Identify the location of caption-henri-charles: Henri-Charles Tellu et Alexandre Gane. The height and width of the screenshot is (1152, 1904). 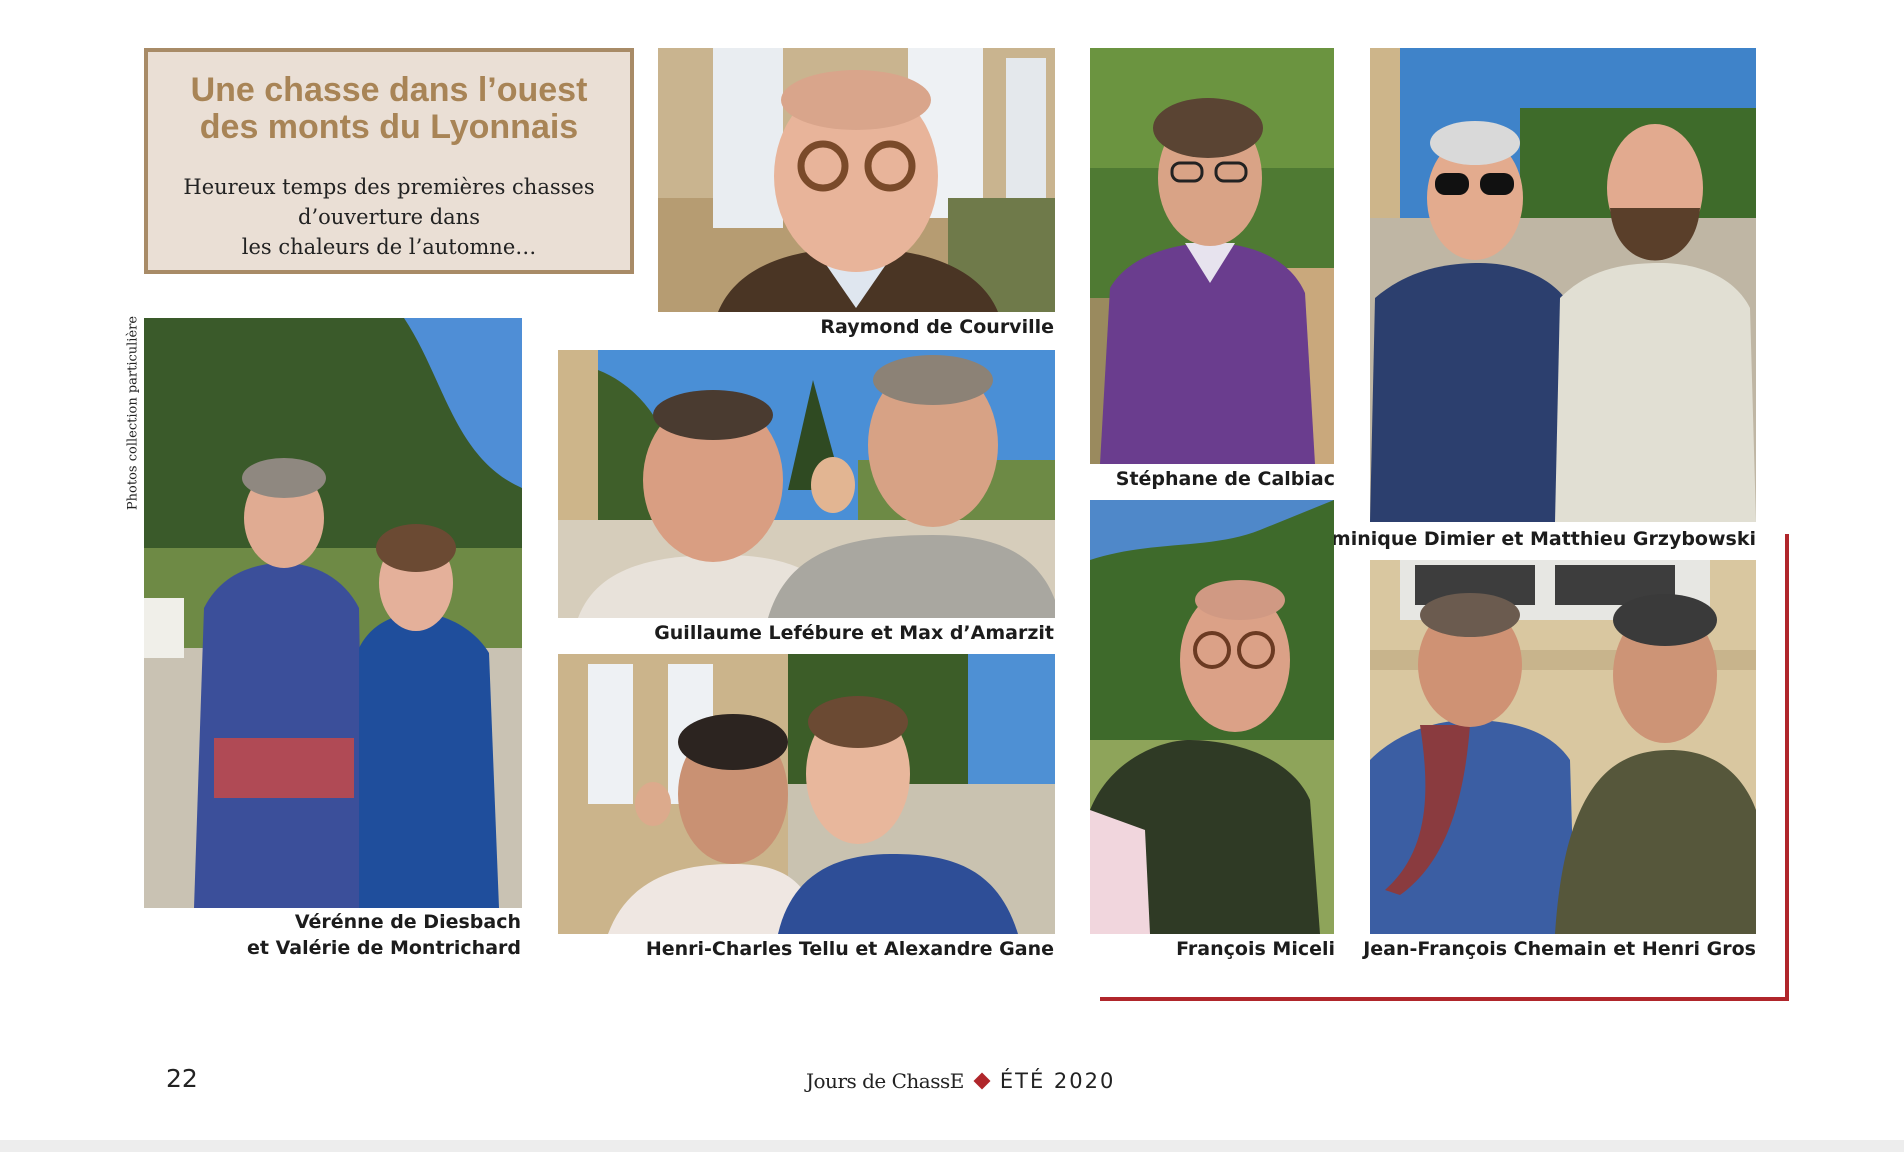
(850, 949).